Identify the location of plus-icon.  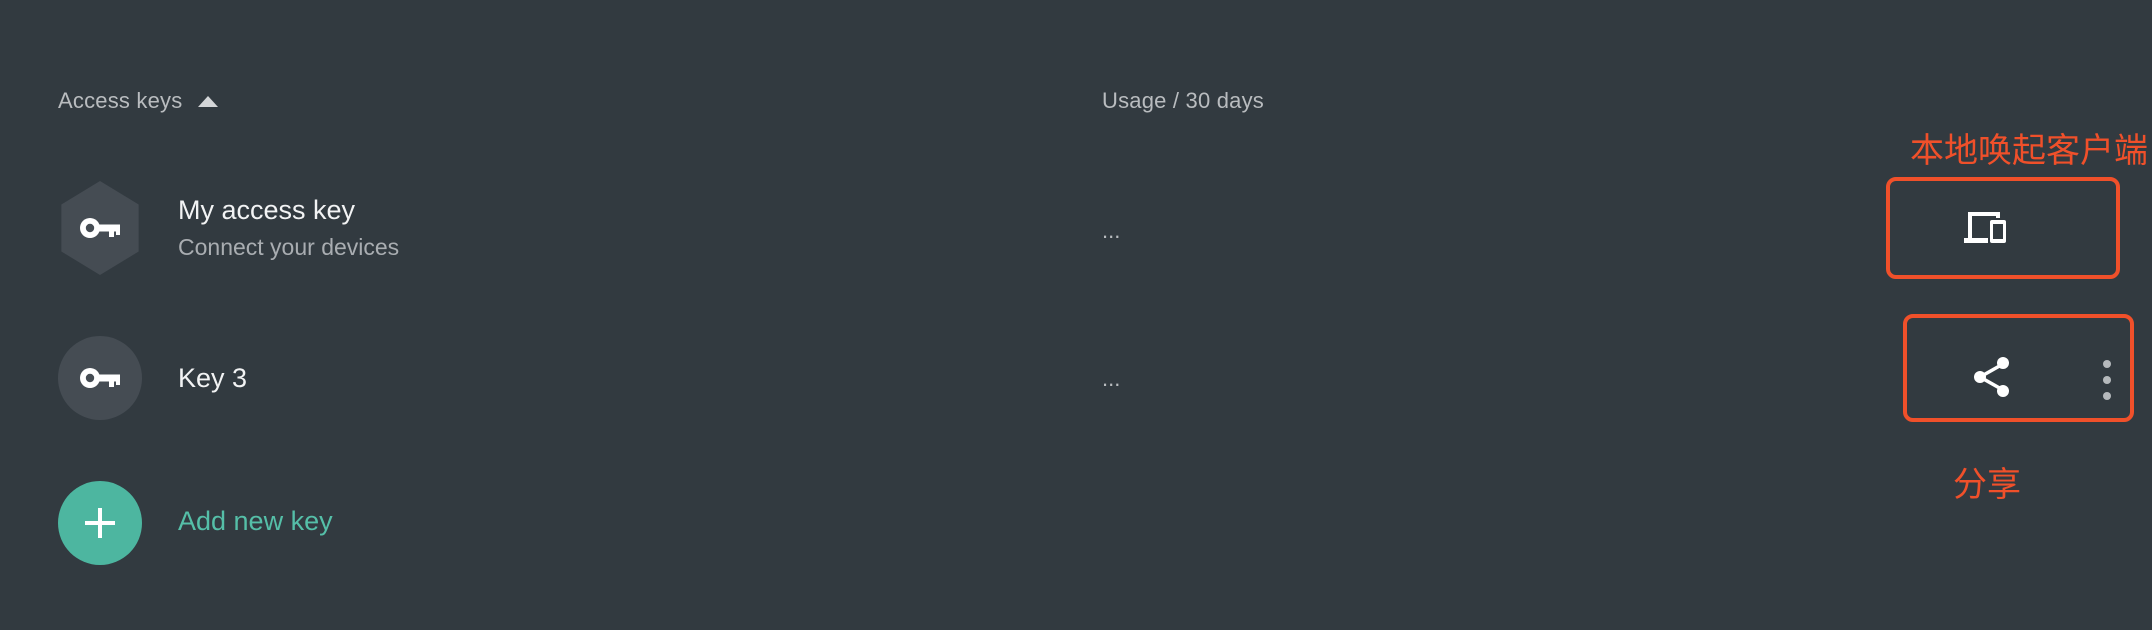
(100, 523).